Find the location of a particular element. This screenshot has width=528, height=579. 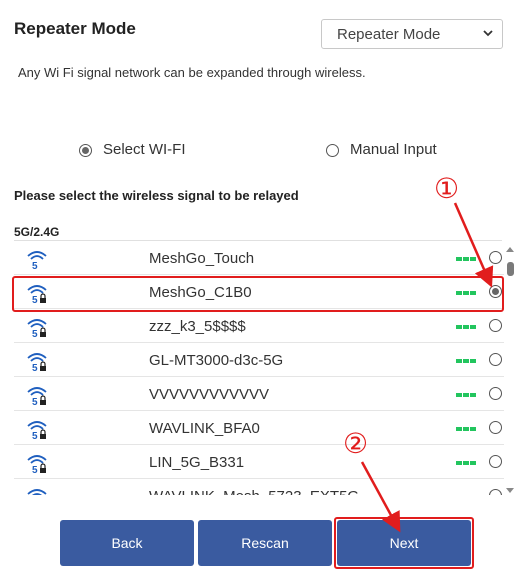

arrow-to-next-button is located at coordinates (380, 497).